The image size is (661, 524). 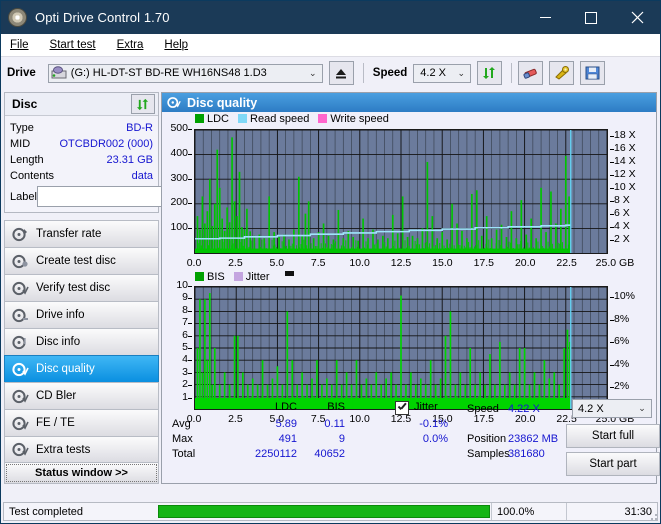 What do you see at coordinates (353, 119) in the screenshot?
I see `legend-item-write-speed: Write speed` at bounding box center [353, 119].